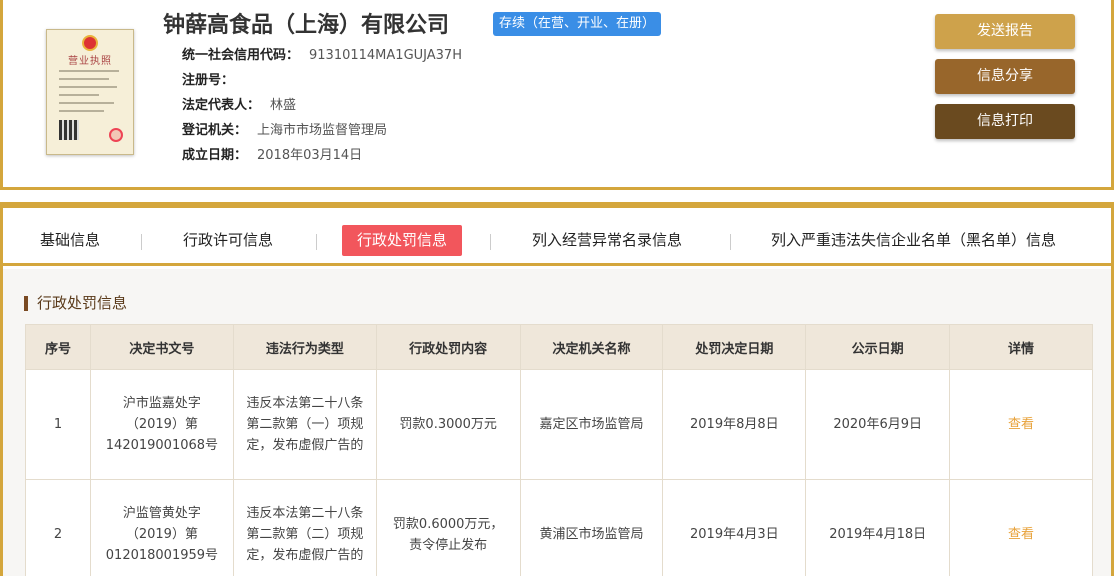 Image resolution: width=1114 pixels, height=576 pixels. Describe the element at coordinates (208, 80) in the screenshot. I see `registration-number-label: 注册号：` at that location.